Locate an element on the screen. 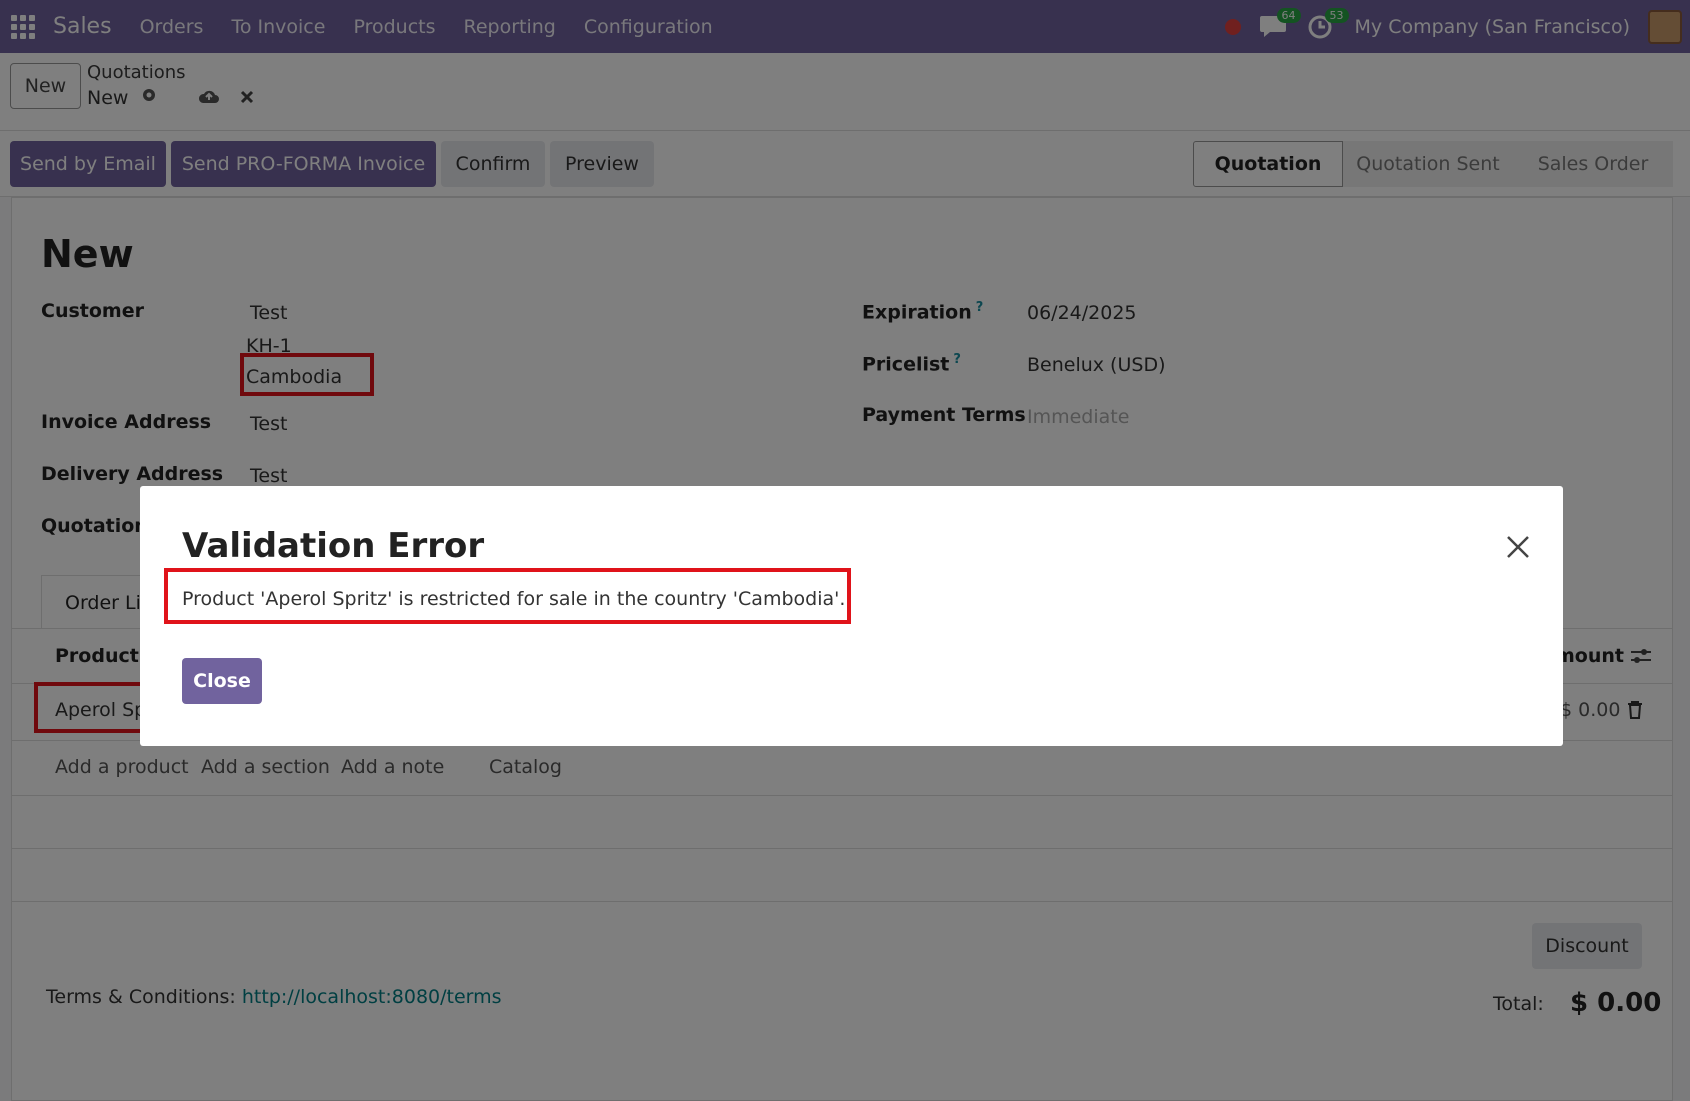 This screenshot has height=1101, width=1690. close-button: Close is located at coordinates (222, 681).